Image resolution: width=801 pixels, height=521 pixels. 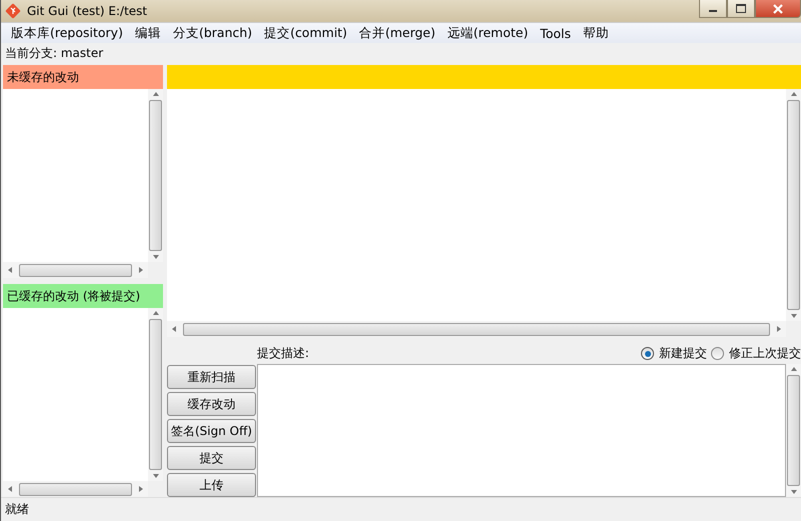 I want to click on maximize-icon, so click(x=741, y=8).